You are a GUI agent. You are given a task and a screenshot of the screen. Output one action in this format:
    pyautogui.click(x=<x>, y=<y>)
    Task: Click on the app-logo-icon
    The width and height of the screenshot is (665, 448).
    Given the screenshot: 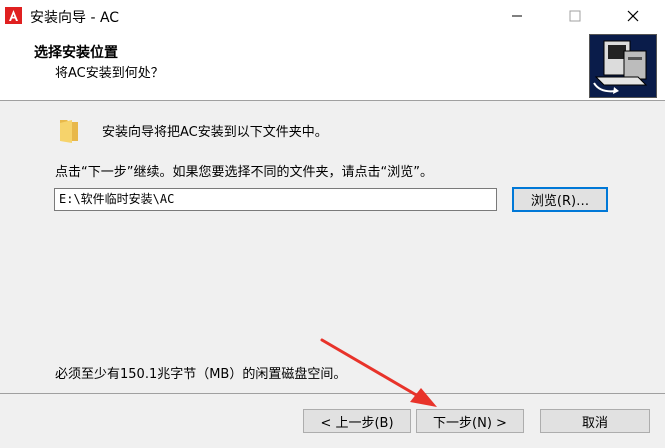 What is the action you would take?
    pyautogui.click(x=13, y=15)
    